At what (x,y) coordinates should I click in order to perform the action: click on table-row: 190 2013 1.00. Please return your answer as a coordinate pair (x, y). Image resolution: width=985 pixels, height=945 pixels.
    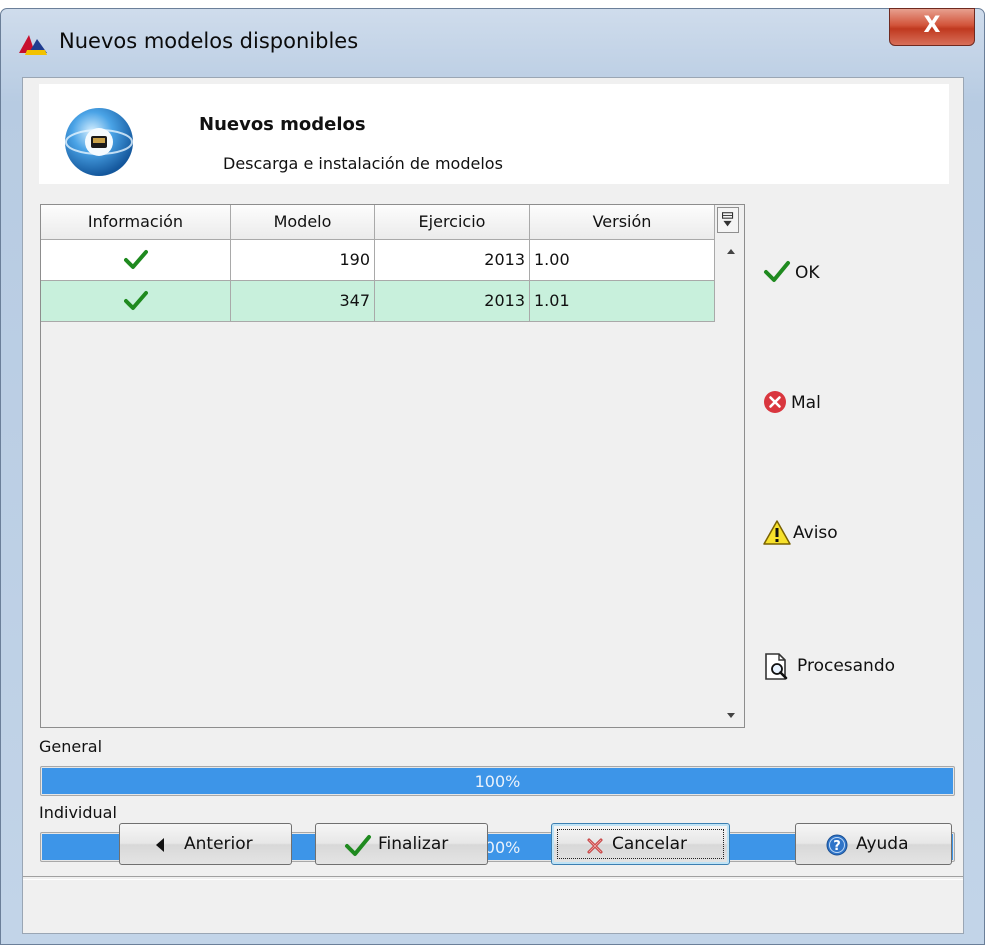
    Looking at the image, I should click on (378, 260).